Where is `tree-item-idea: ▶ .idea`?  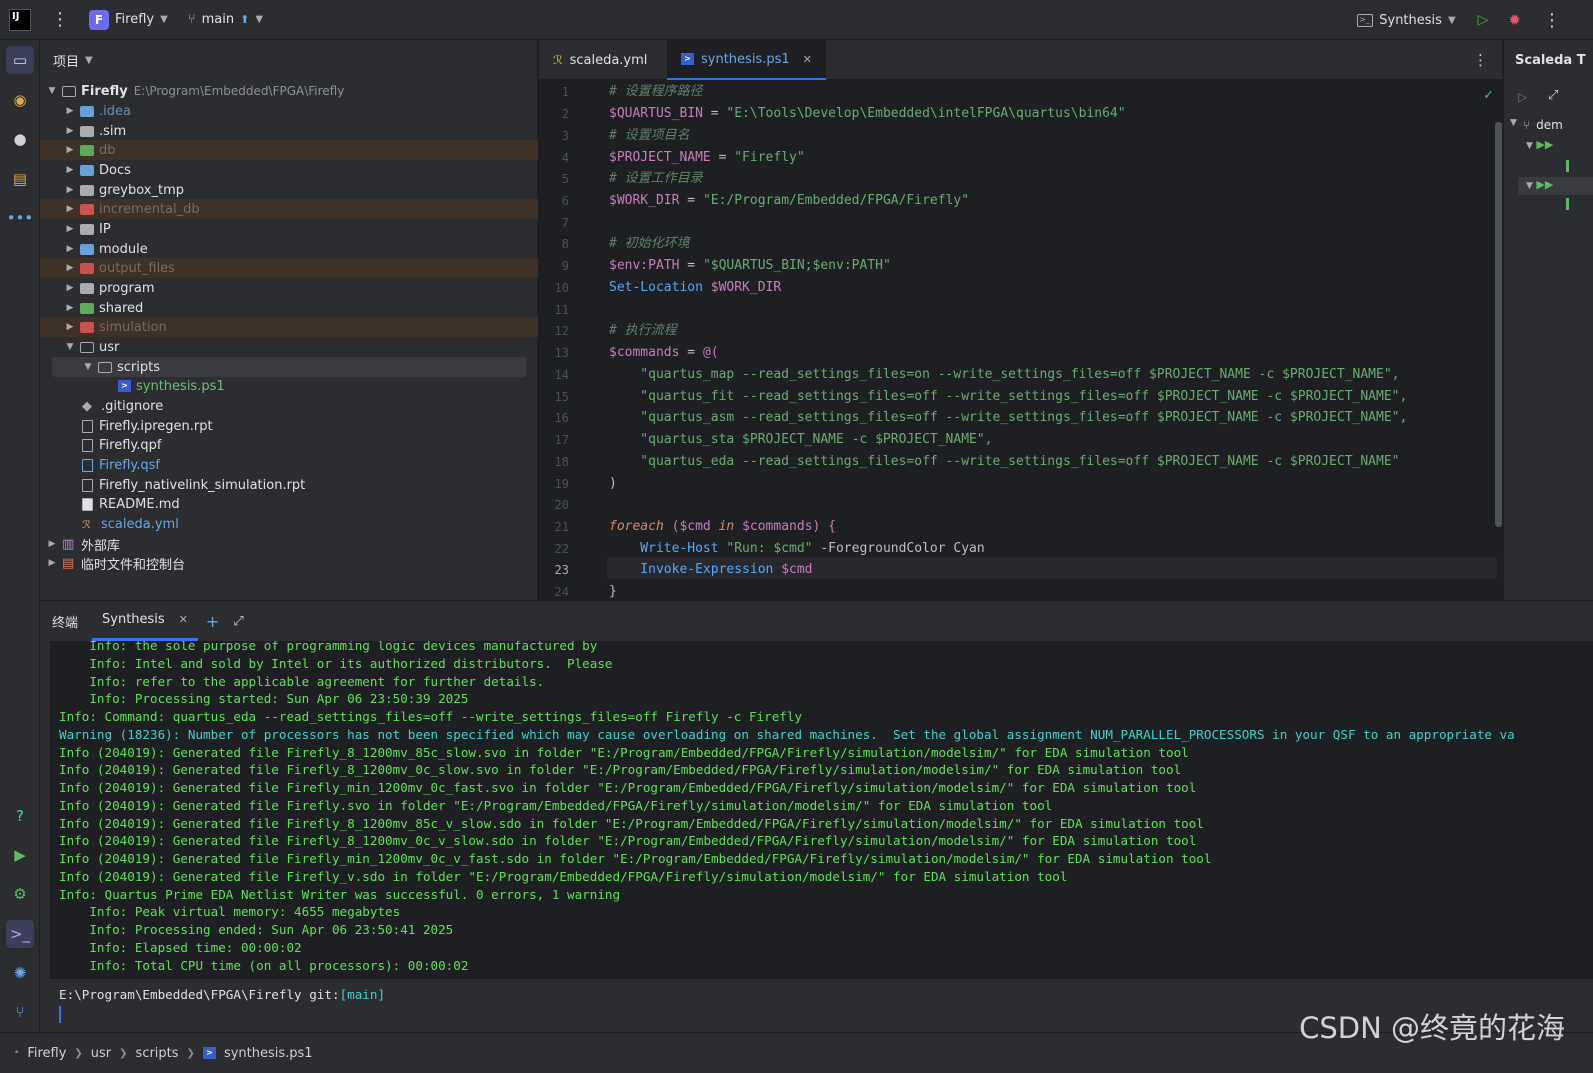 tree-item-idea: ▶ .idea is located at coordinates (289, 111).